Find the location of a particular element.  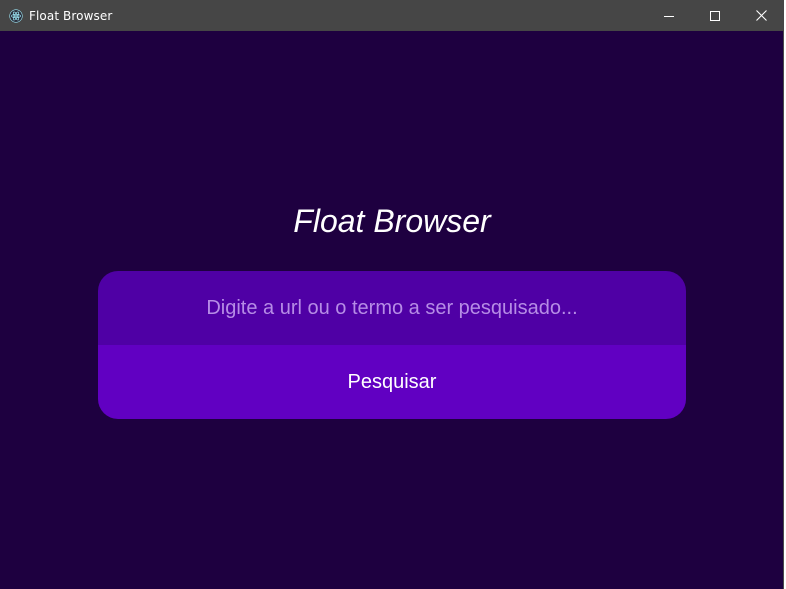

page-title: Float Browser is located at coordinates (392, 221).